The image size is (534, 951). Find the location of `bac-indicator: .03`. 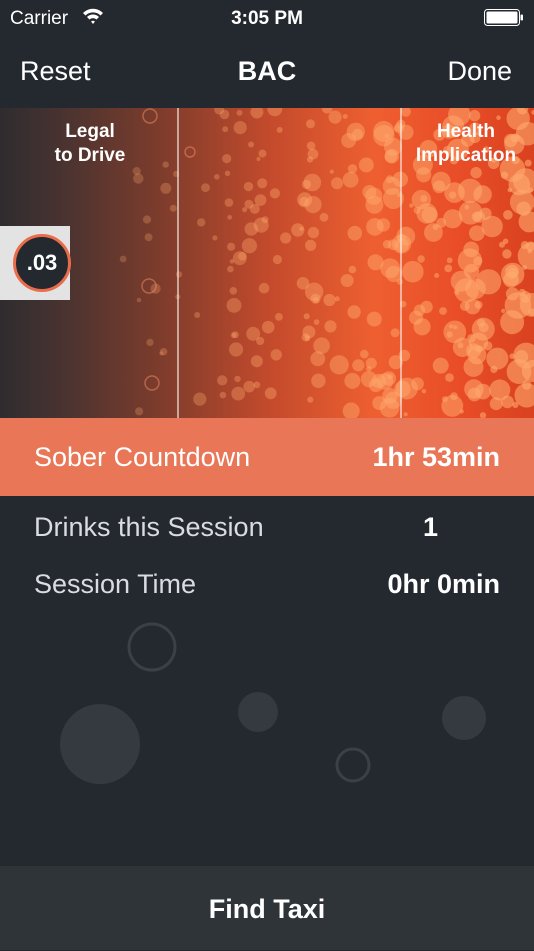

bac-indicator: .03 is located at coordinates (35, 263).